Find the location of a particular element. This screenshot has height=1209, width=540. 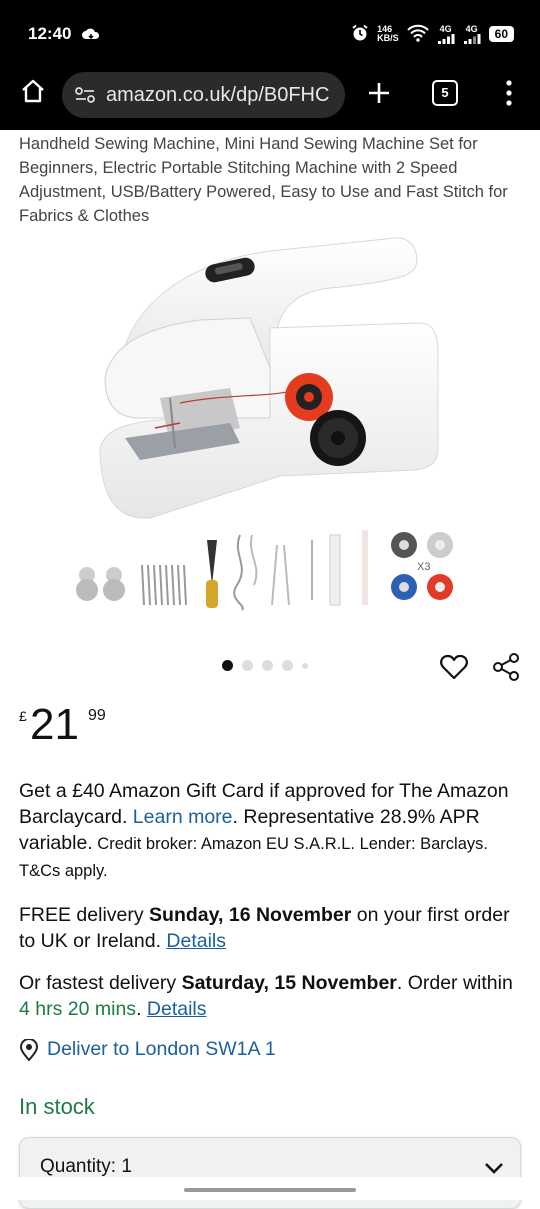

overflow-menu-icon is located at coordinates (509, 93).